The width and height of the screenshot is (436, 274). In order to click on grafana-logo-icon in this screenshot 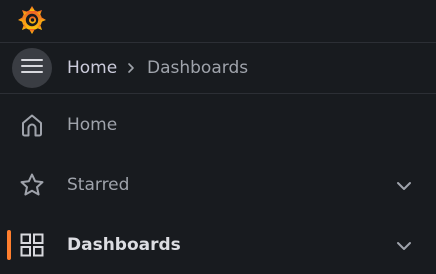, I will do `click(32, 19)`.